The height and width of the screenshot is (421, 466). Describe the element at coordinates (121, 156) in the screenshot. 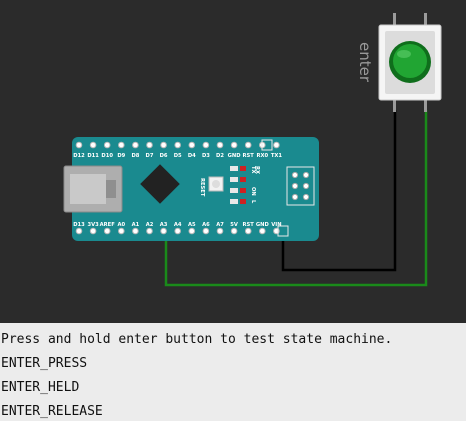

I see `top-pin-label: D9` at that location.